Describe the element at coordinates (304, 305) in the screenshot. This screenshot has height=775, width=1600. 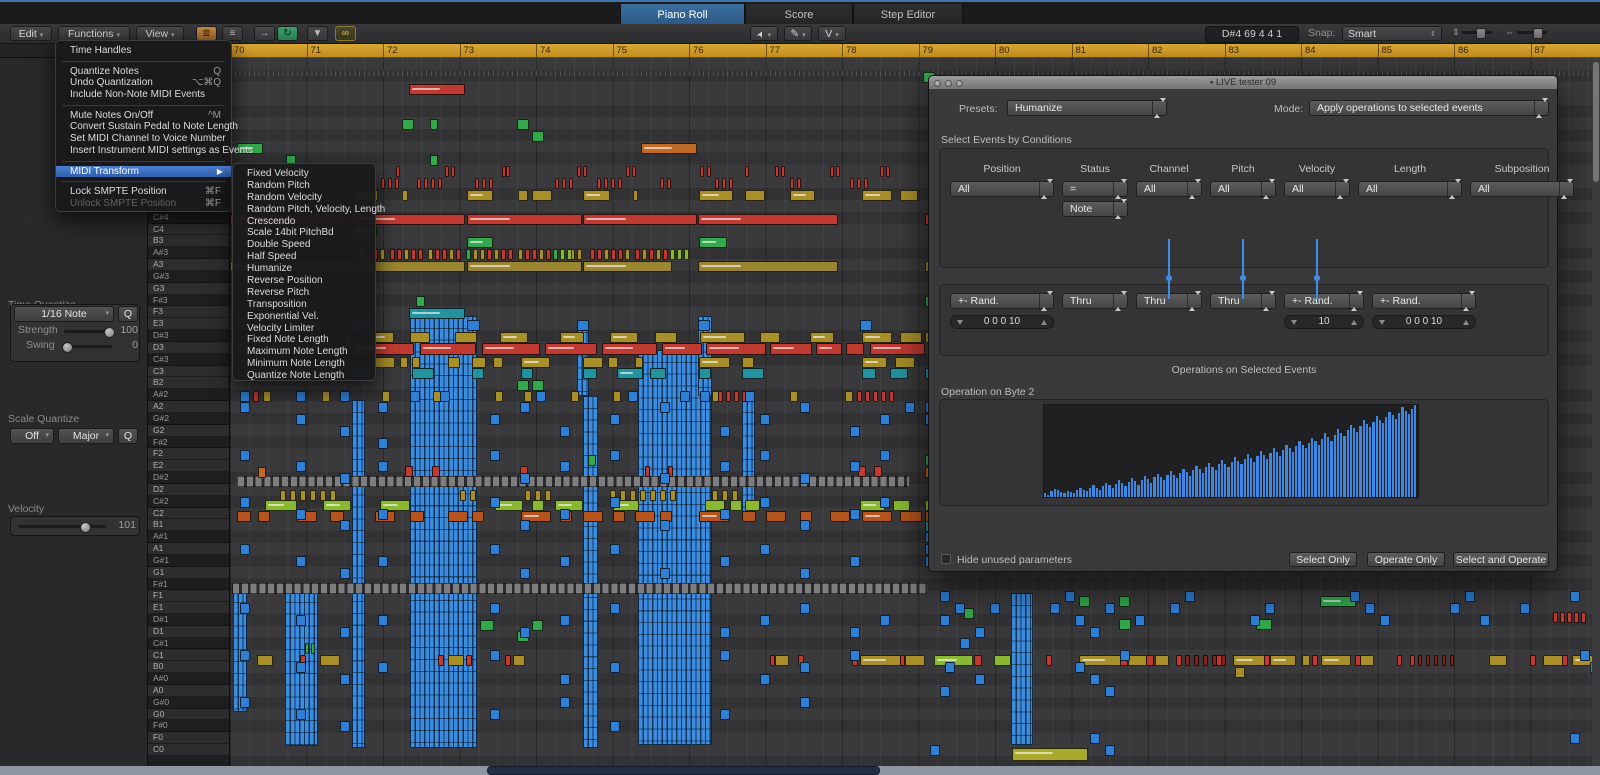
I see `submenu-item-transposition: Transposition` at that location.